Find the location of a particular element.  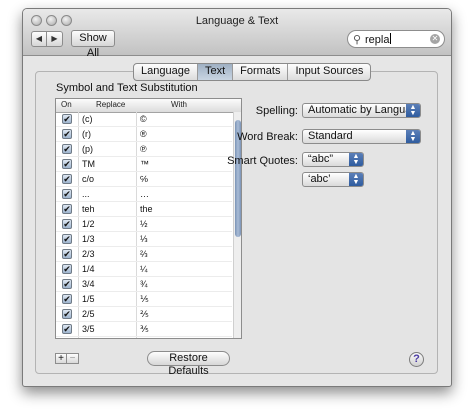

add-substitution-button: + is located at coordinates (61, 358).